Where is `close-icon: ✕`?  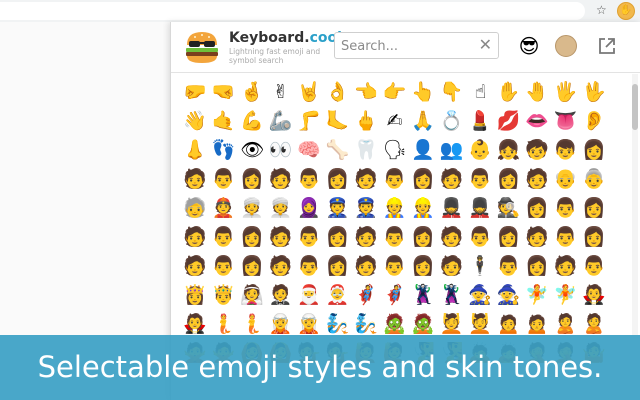
close-icon: ✕ is located at coordinates (485, 45).